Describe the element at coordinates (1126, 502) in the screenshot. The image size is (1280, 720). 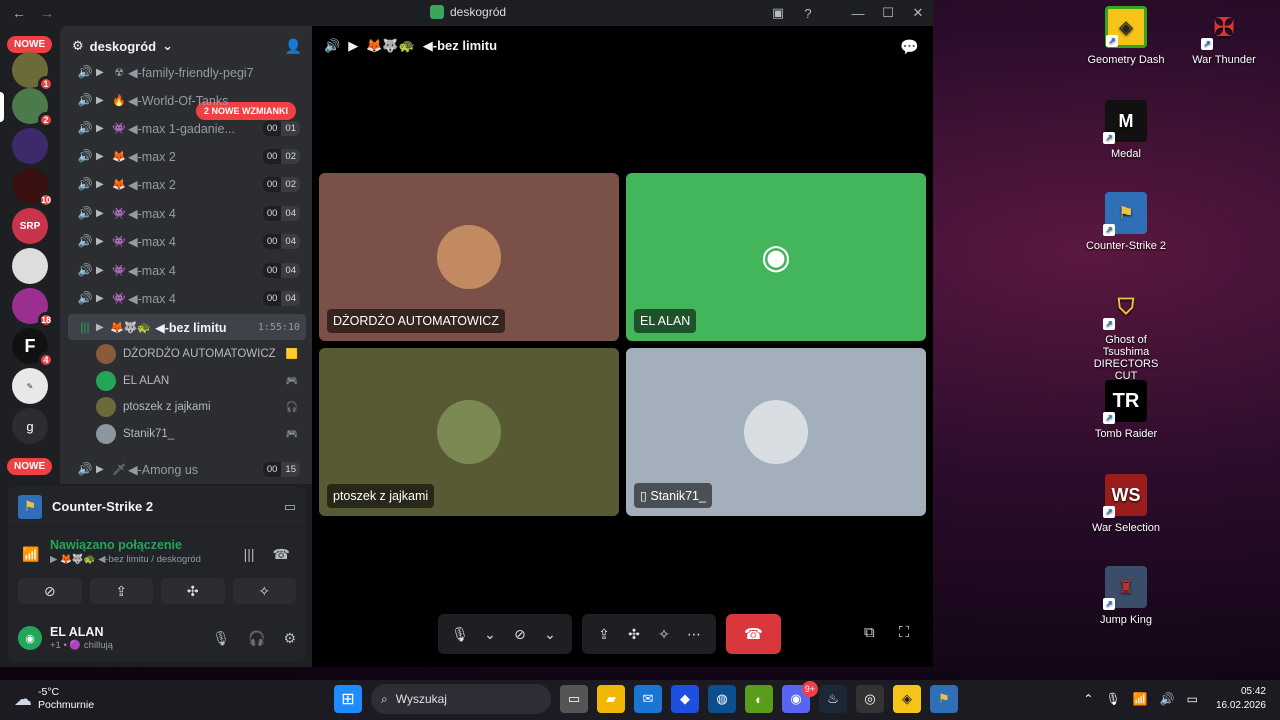
I see `desktop-icon-war-selection: WS ↗ War Selection` at that location.